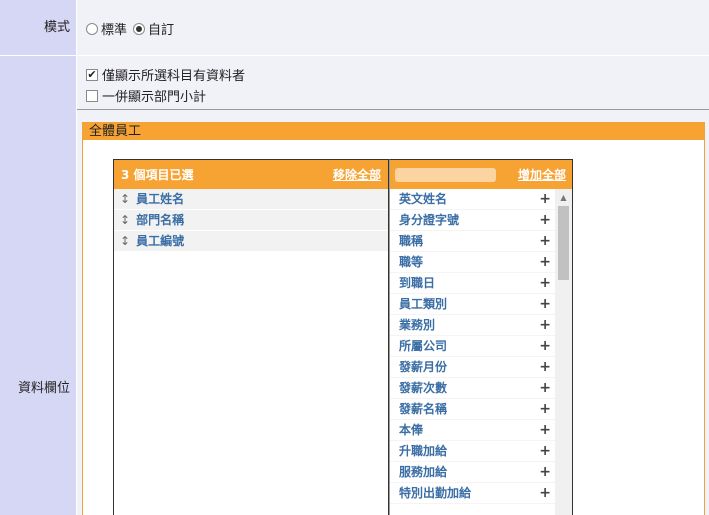 This screenshot has width=709, height=515. Describe the element at coordinates (423, 367) in the screenshot. I see `available-item-label: 發薪月份` at that location.